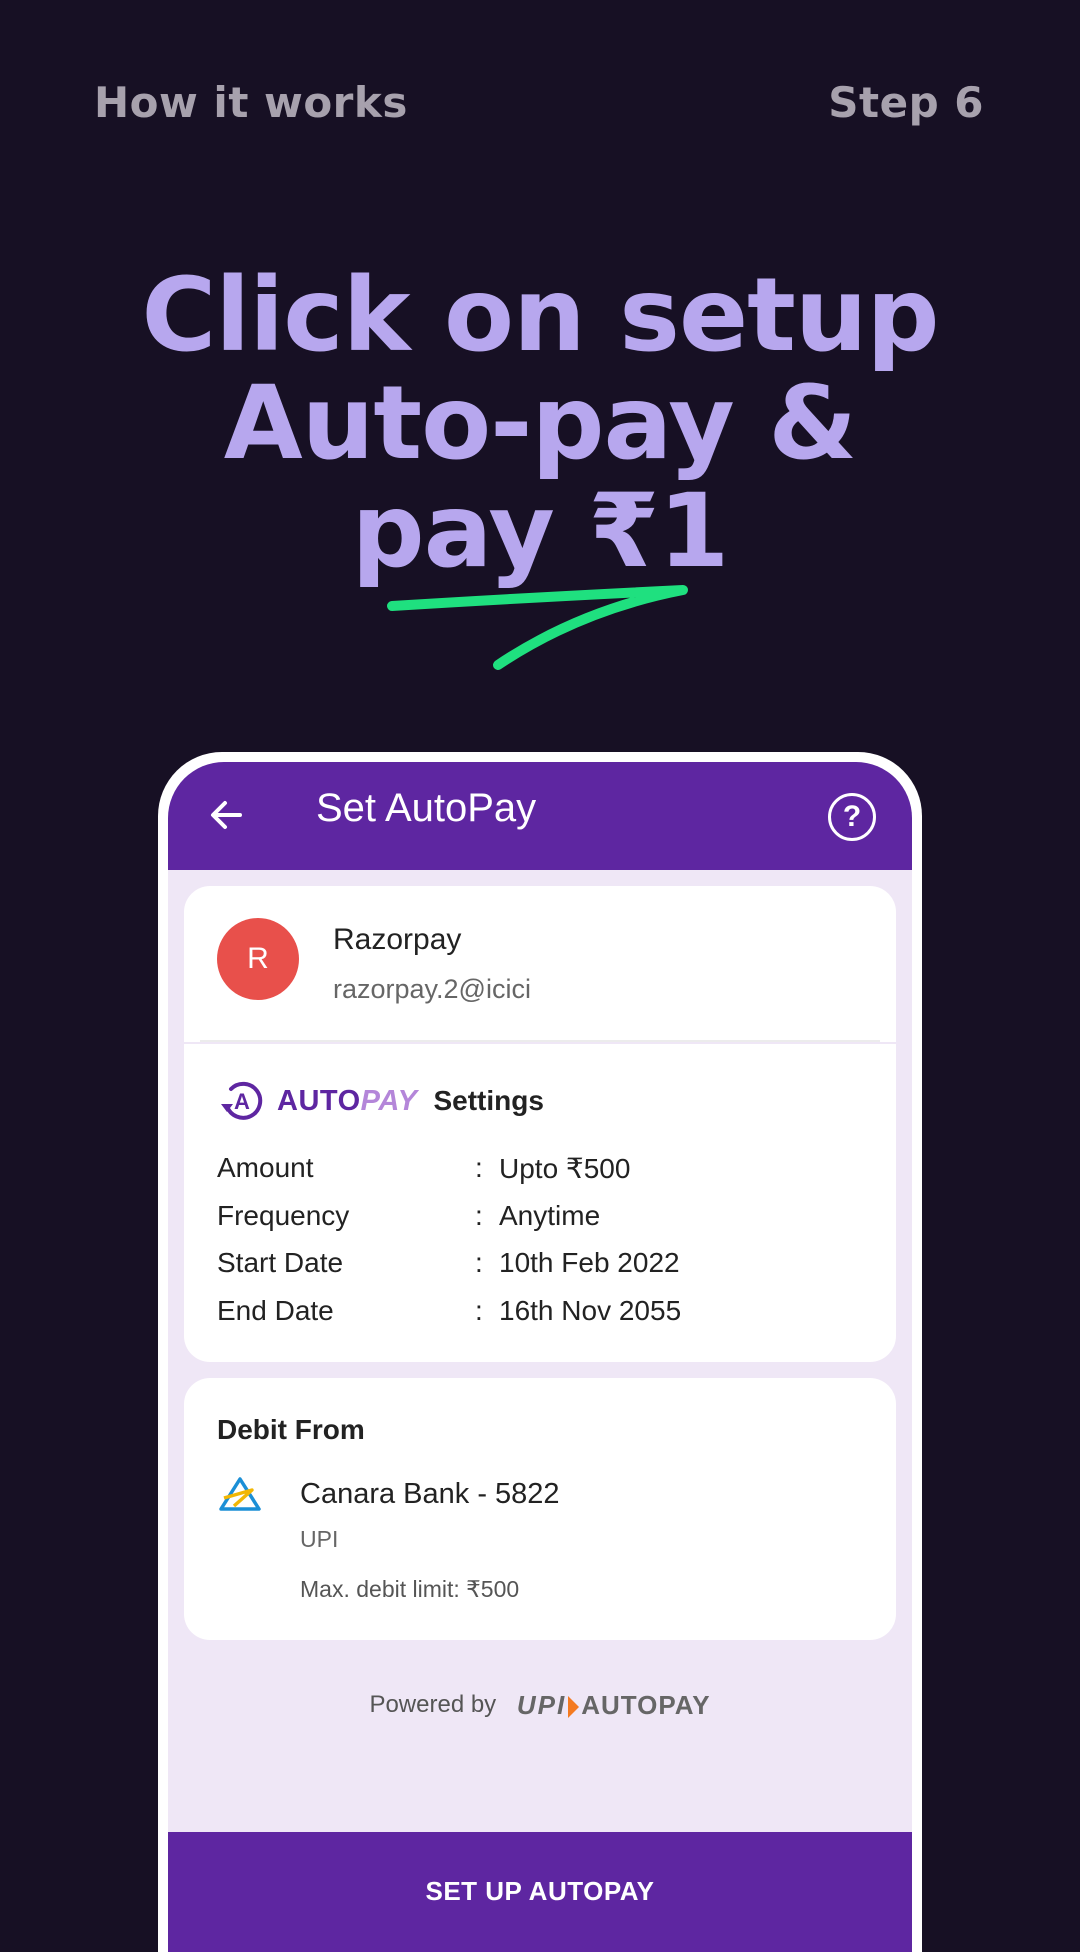 The image size is (1080, 1952). What do you see at coordinates (449, 1310) in the screenshot?
I see `detail-row-end-date: End Date : 16th Nov 2055` at bounding box center [449, 1310].